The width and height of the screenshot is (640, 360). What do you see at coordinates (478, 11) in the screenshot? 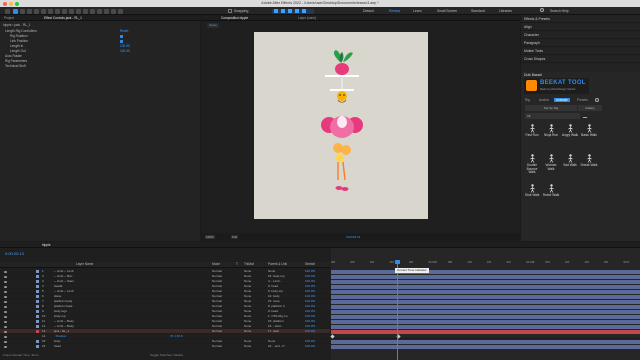
I see `workspace-standard: Standard` at bounding box center [478, 11].